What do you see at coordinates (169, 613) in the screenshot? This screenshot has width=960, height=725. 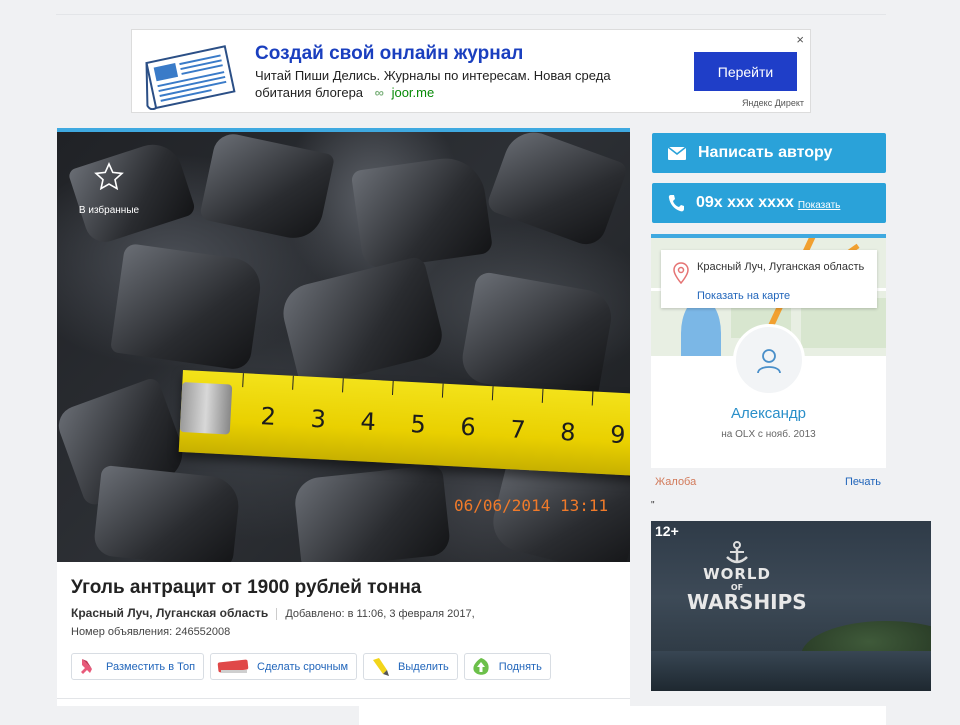 I see `listing-location: Красный Луч, Луганская область` at bounding box center [169, 613].